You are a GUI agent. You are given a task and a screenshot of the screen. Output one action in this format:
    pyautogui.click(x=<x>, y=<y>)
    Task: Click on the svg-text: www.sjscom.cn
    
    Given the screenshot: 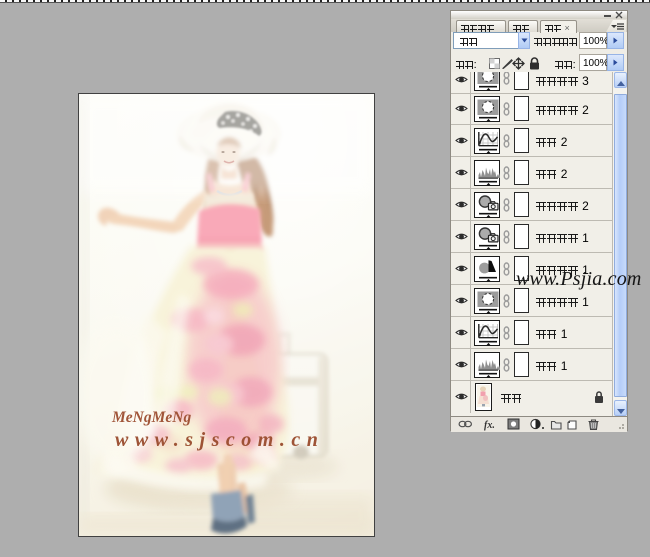 What is the action you would take?
    pyautogui.click(x=219, y=440)
    